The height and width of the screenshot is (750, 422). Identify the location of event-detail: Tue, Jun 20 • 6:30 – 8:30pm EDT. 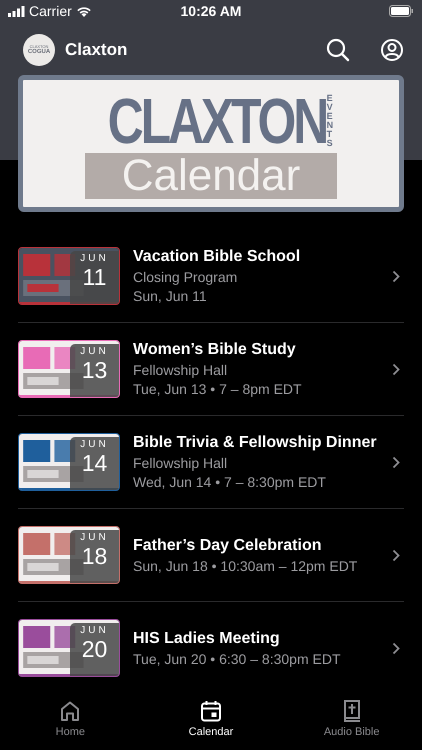
(237, 658).